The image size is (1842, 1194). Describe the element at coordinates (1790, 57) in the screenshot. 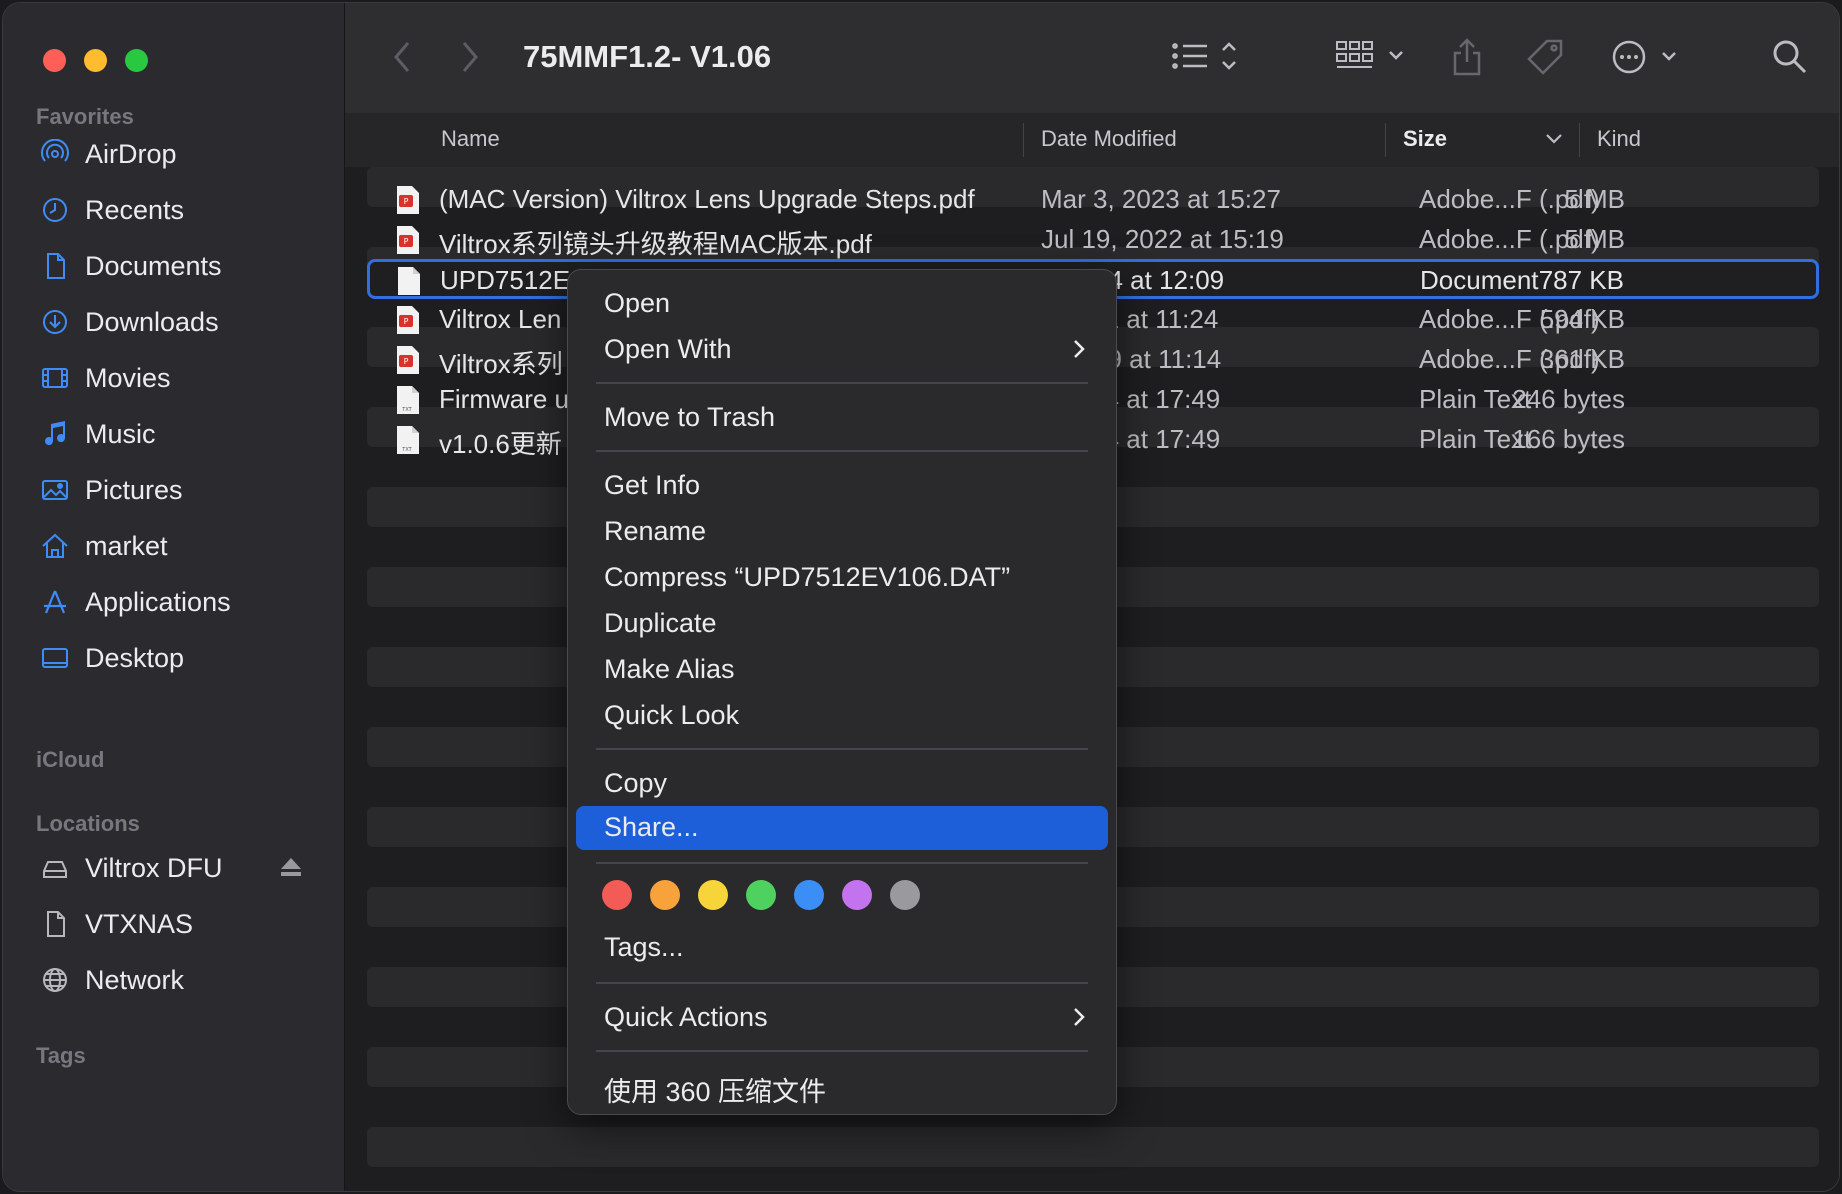

I see `search-button` at that location.